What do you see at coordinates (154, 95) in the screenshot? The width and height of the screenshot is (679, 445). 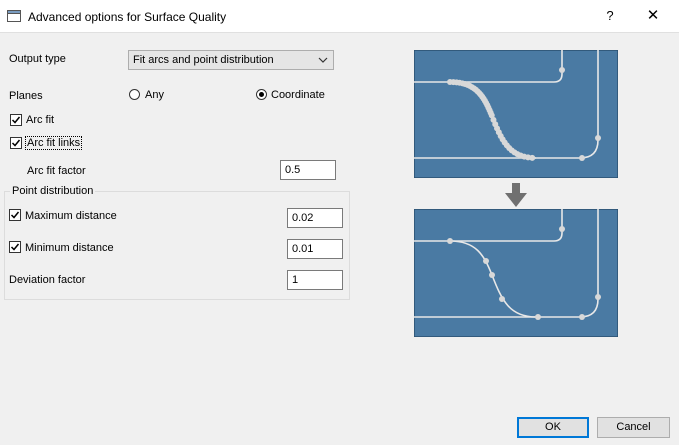 I see `radio-any-label: Any` at bounding box center [154, 95].